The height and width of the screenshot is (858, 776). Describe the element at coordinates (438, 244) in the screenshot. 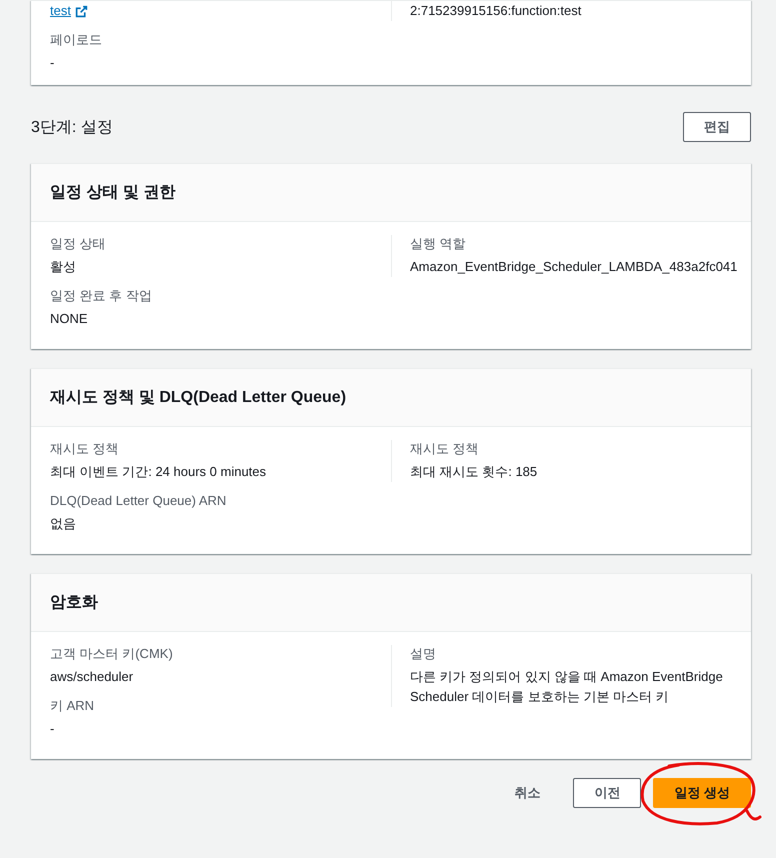

I see `field-label: 실행 역할` at that location.